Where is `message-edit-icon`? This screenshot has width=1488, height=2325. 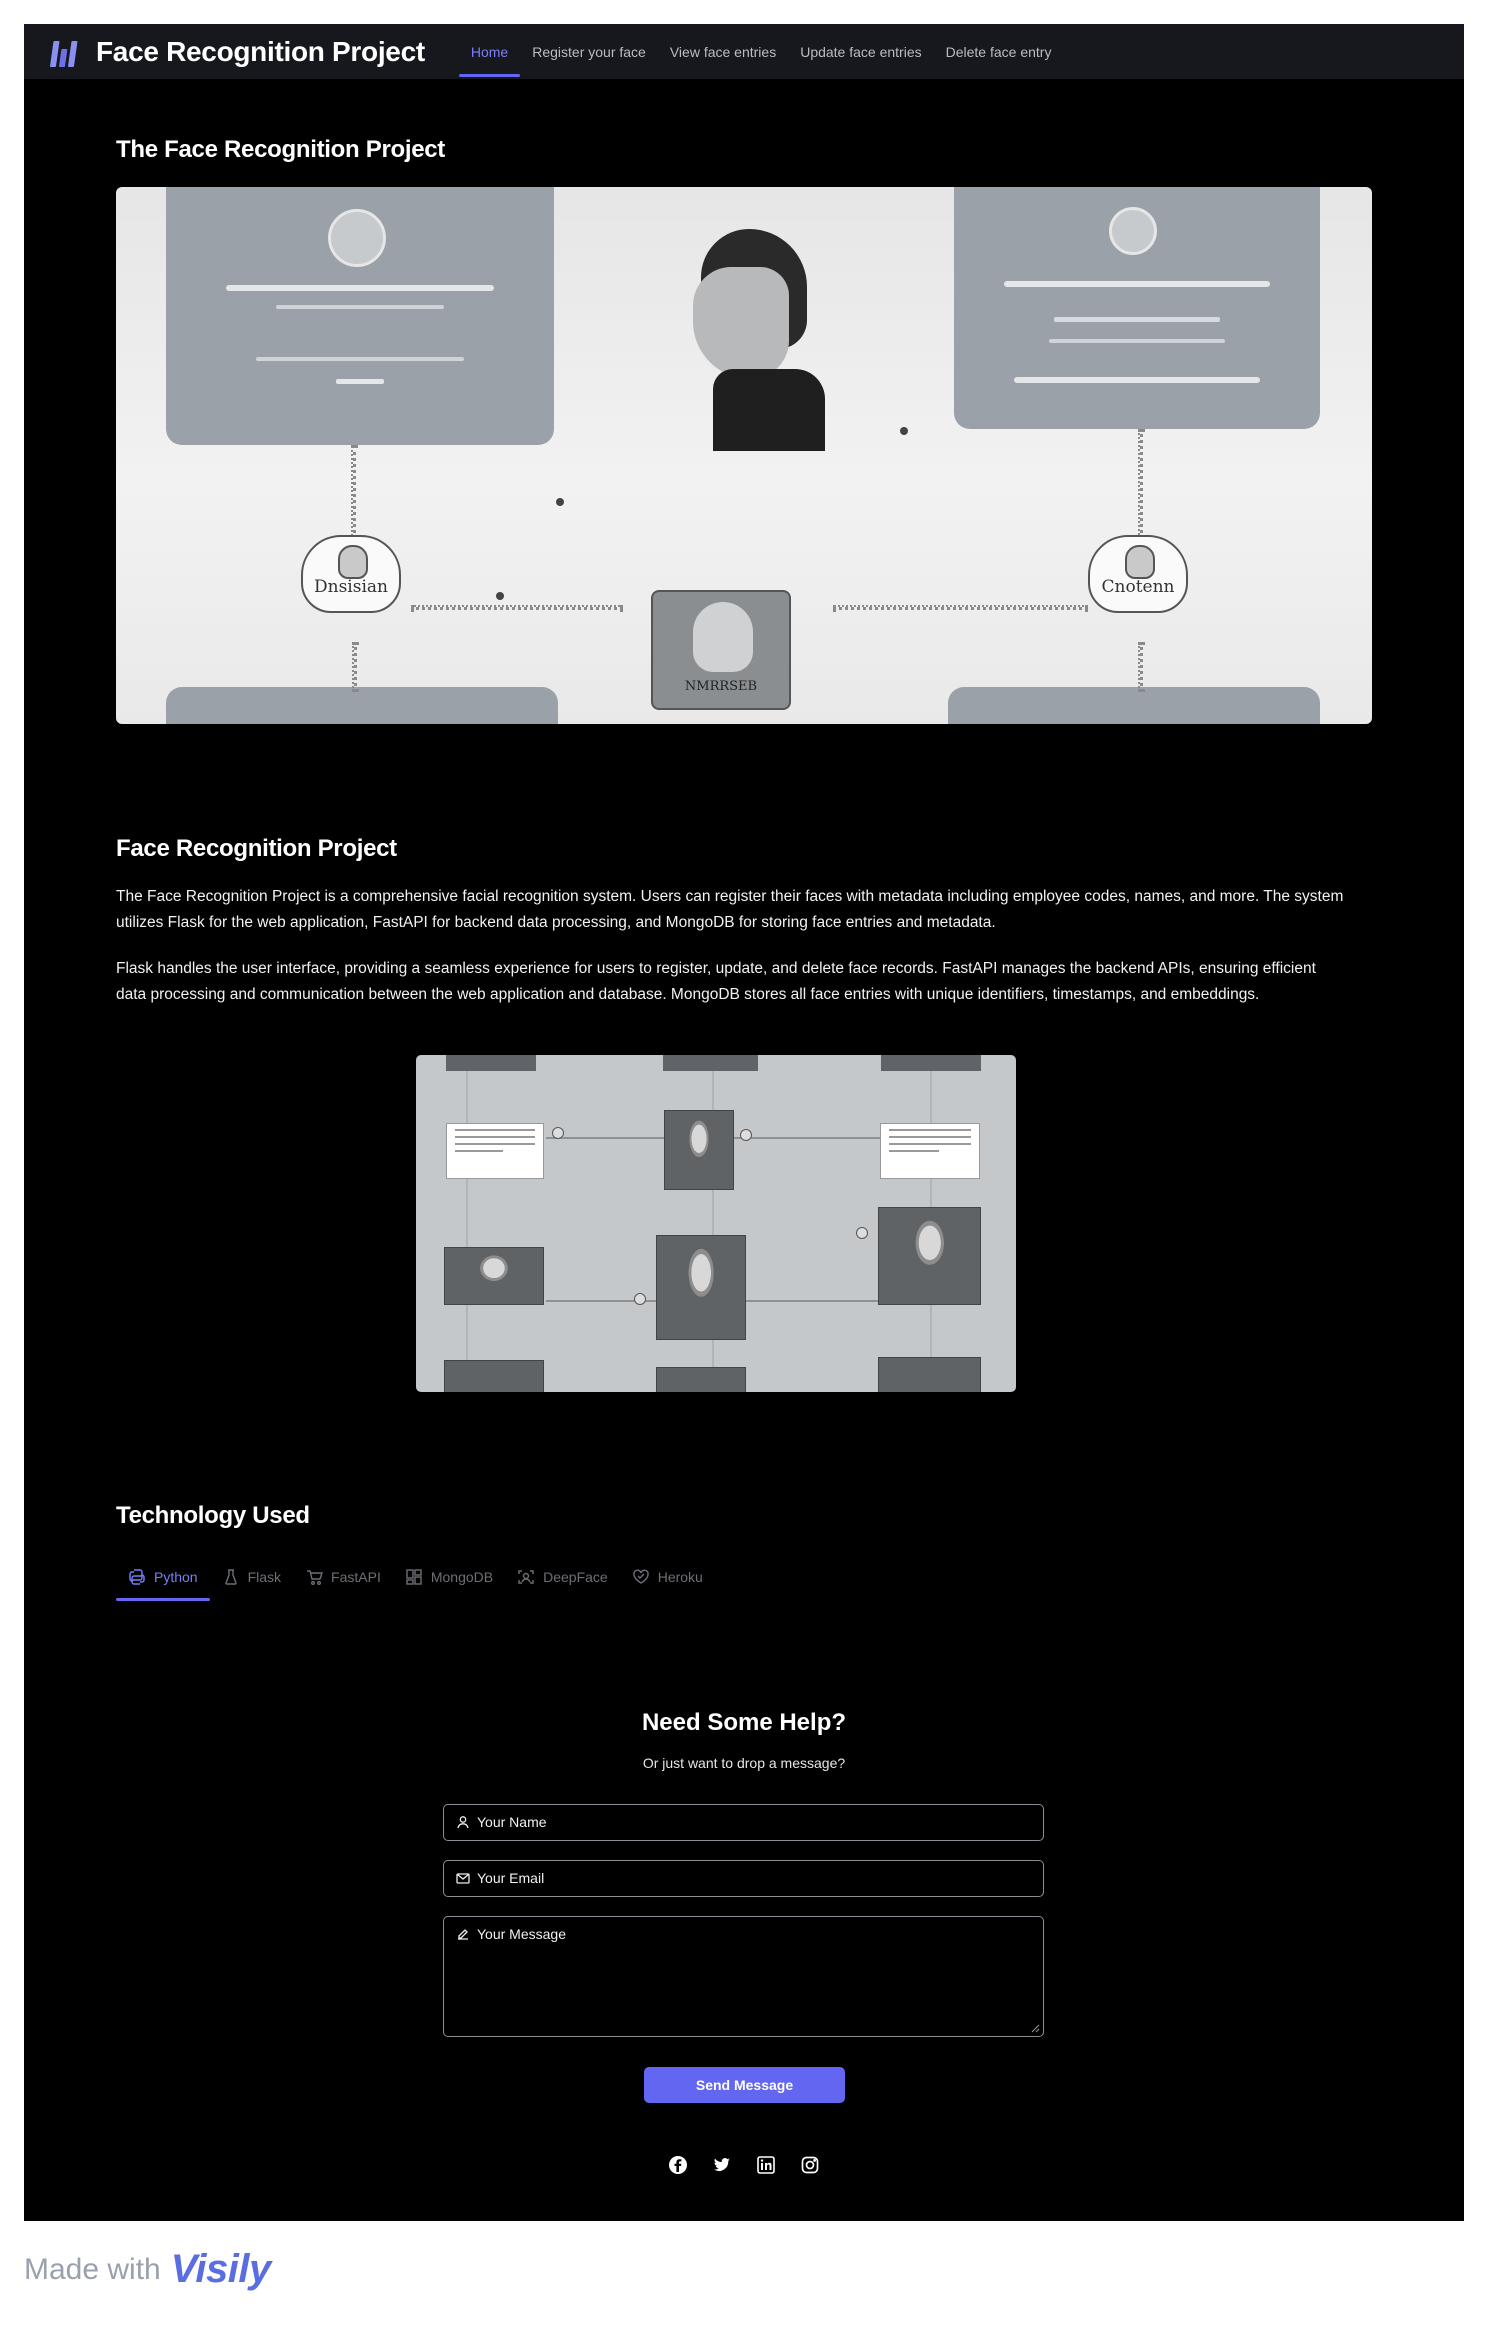
message-edit-icon is located at coordinates (463, 1934).